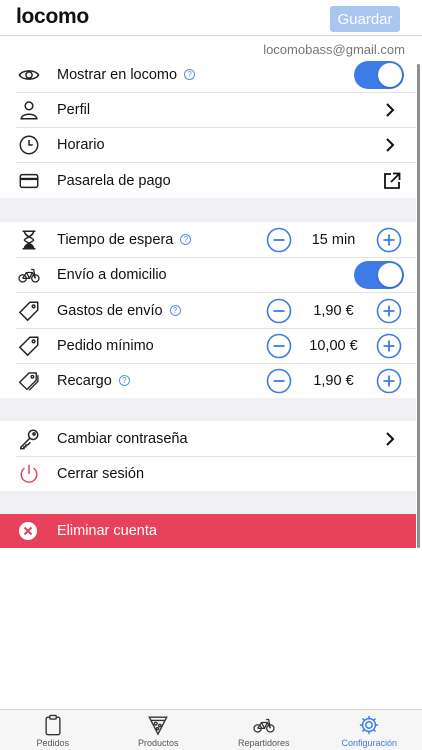 The height and width of the screenshot is (750, 422). Describe the element at coordinates (114, 180) in the screenshot. I see `row-label: Pasarela de pago` at that location.